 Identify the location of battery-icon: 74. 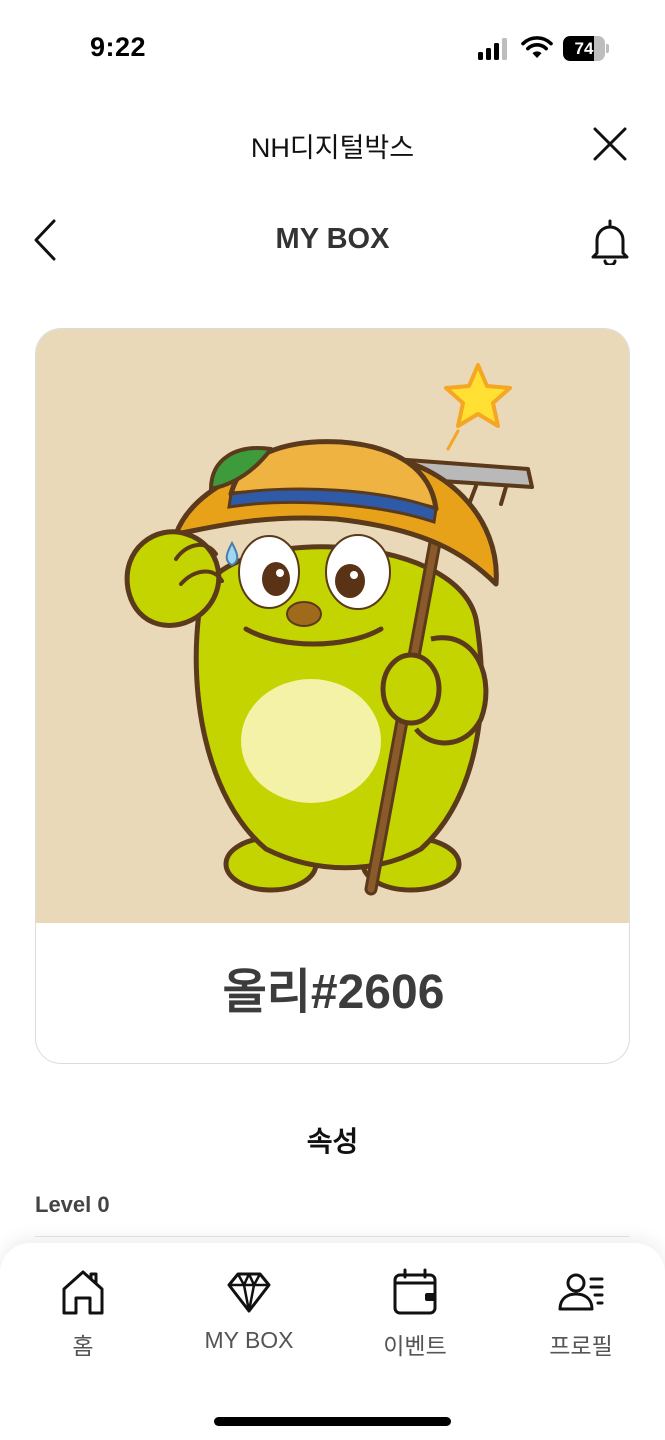
(586, 48).